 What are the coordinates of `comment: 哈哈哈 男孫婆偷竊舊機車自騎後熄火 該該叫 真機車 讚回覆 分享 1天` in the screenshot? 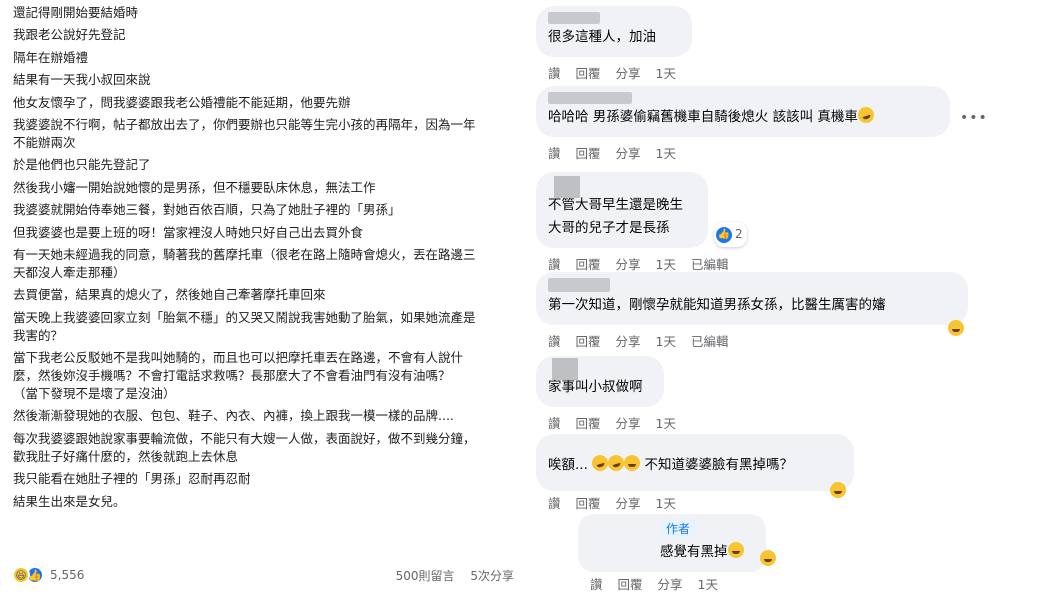 It's located at (743, 124).